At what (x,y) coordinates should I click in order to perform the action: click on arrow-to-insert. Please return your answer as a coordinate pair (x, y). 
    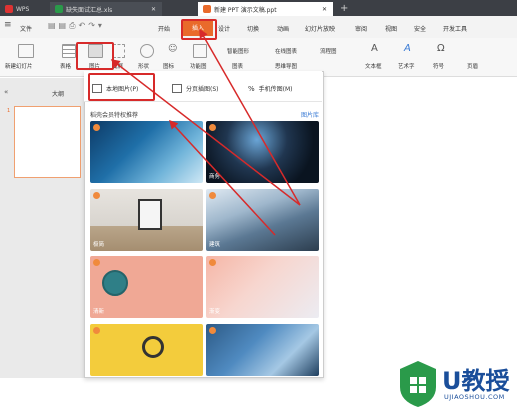
    Looking at the image, I should click on (250, 117).